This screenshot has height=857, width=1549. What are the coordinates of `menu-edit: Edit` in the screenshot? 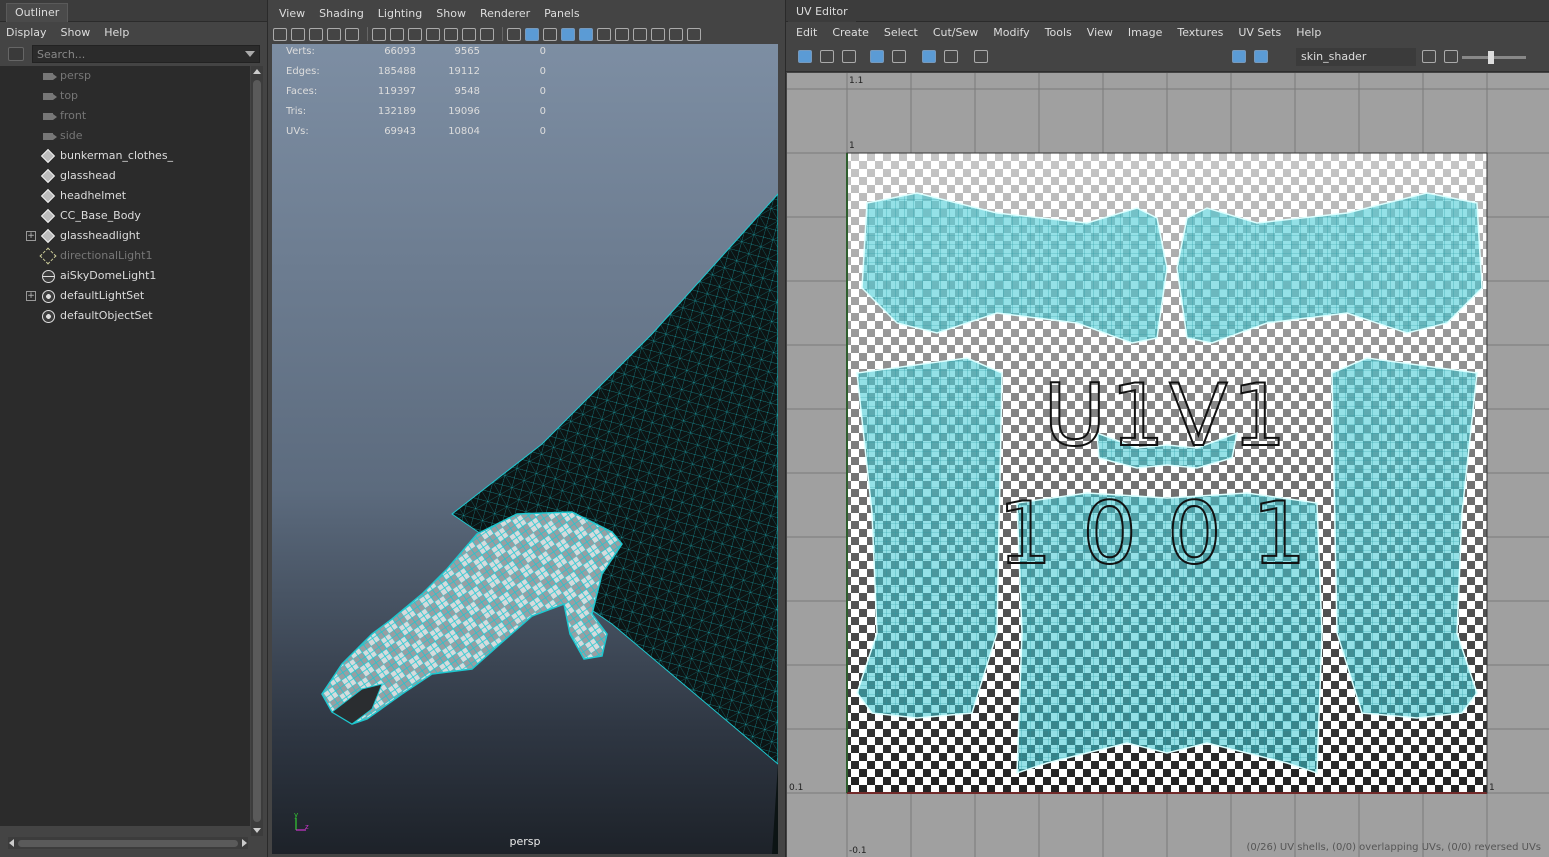 It's located at (806, 32).